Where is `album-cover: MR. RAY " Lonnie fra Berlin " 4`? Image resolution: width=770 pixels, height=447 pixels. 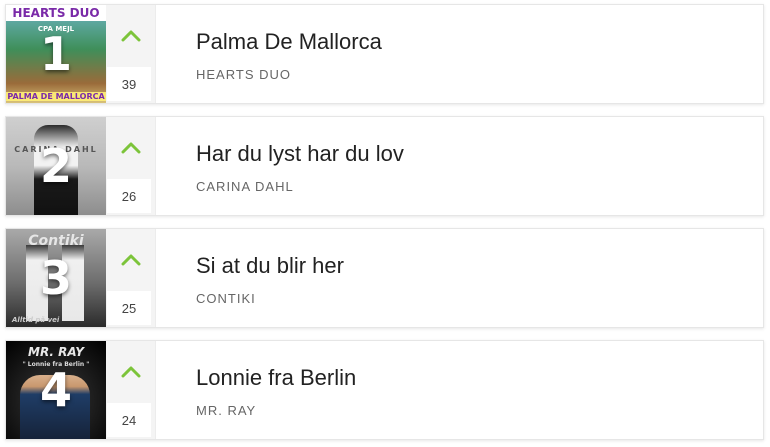
album-cover: MR. RAY " Lonnie fra Berlin " 4 is located at coordinates (56, 390).